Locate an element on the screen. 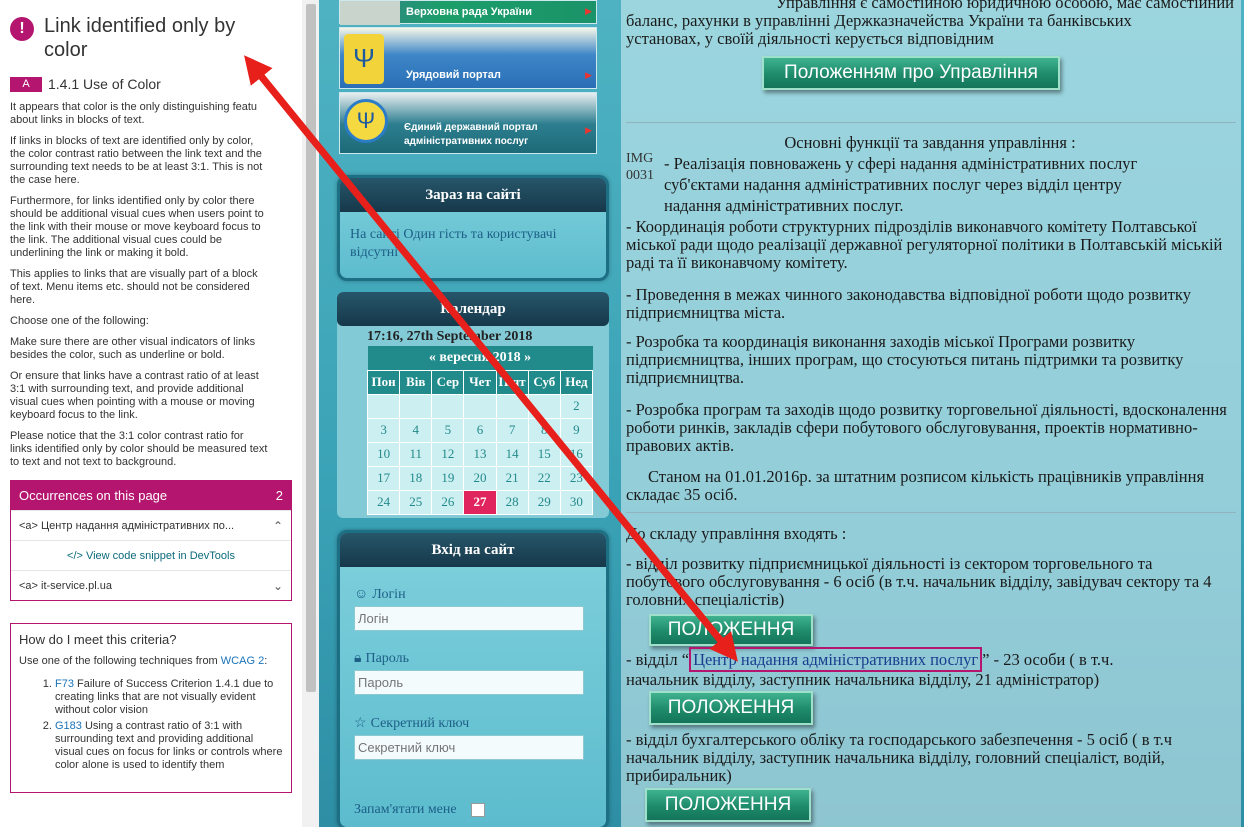  remember-me-row: Запам'ятати мене is located at coordinates (473, 810).